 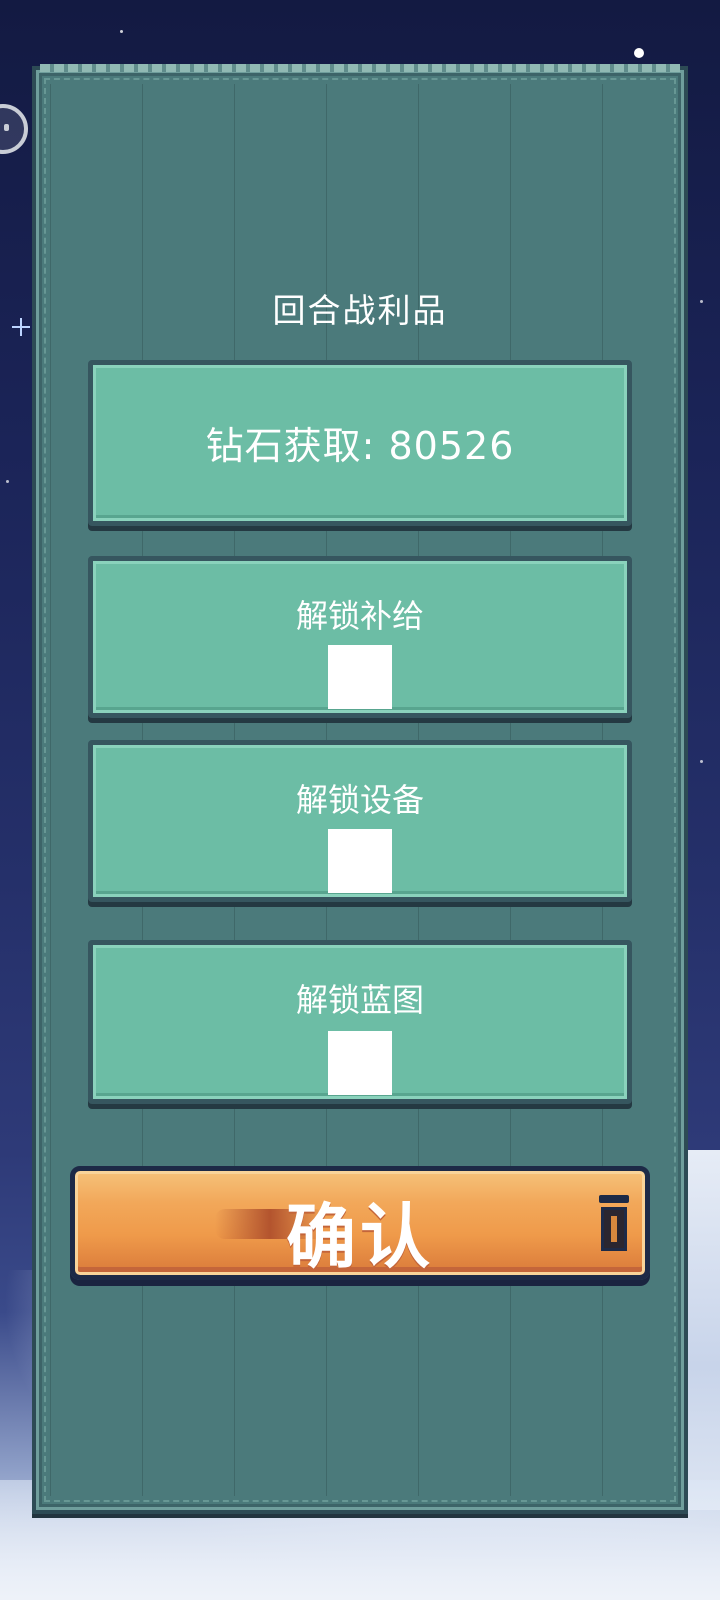 I want to click on unlock-blueprint-label: 解锁蓝图, so click(x=359, y=1000).